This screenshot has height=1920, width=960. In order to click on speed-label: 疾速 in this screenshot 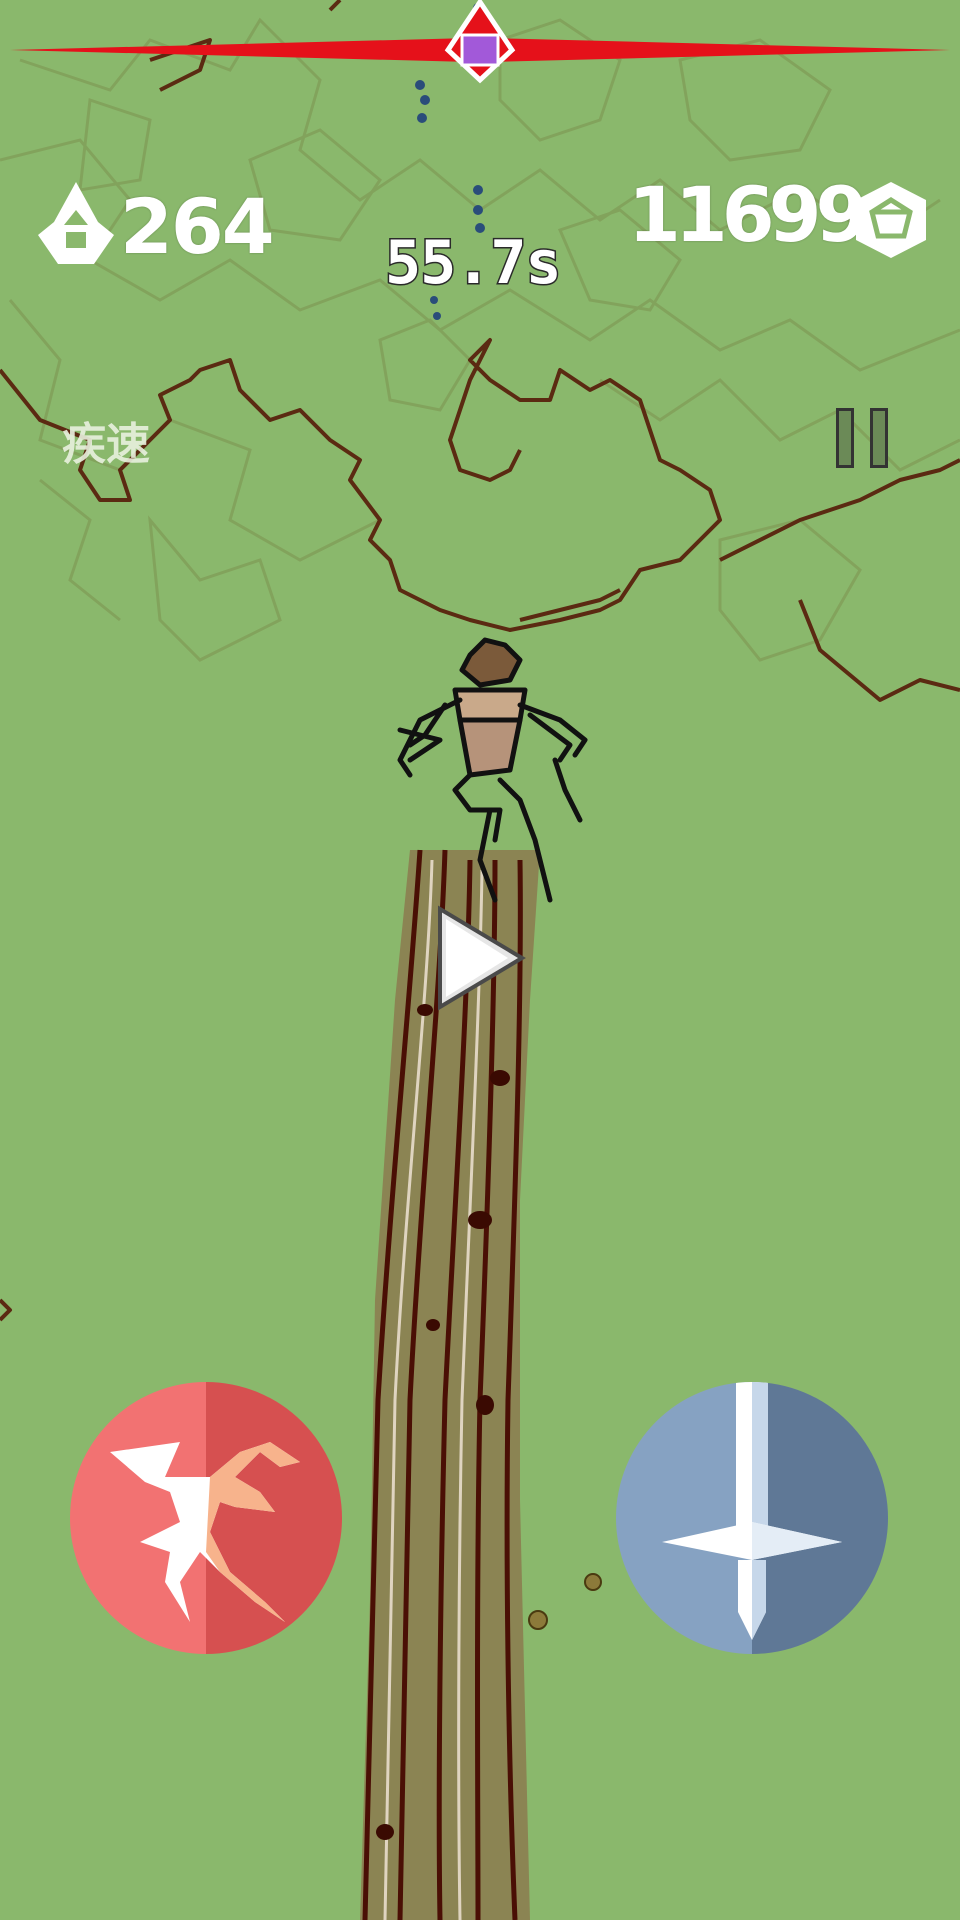, I will do `click(106, 444)`.